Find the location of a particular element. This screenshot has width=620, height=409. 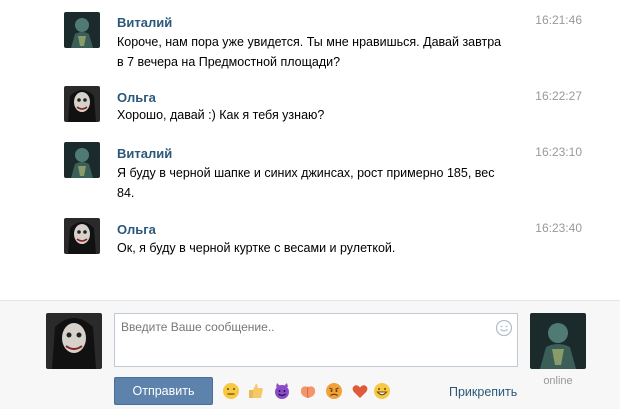

message-time: 16:23:10 is located at coordinates (558, 152).